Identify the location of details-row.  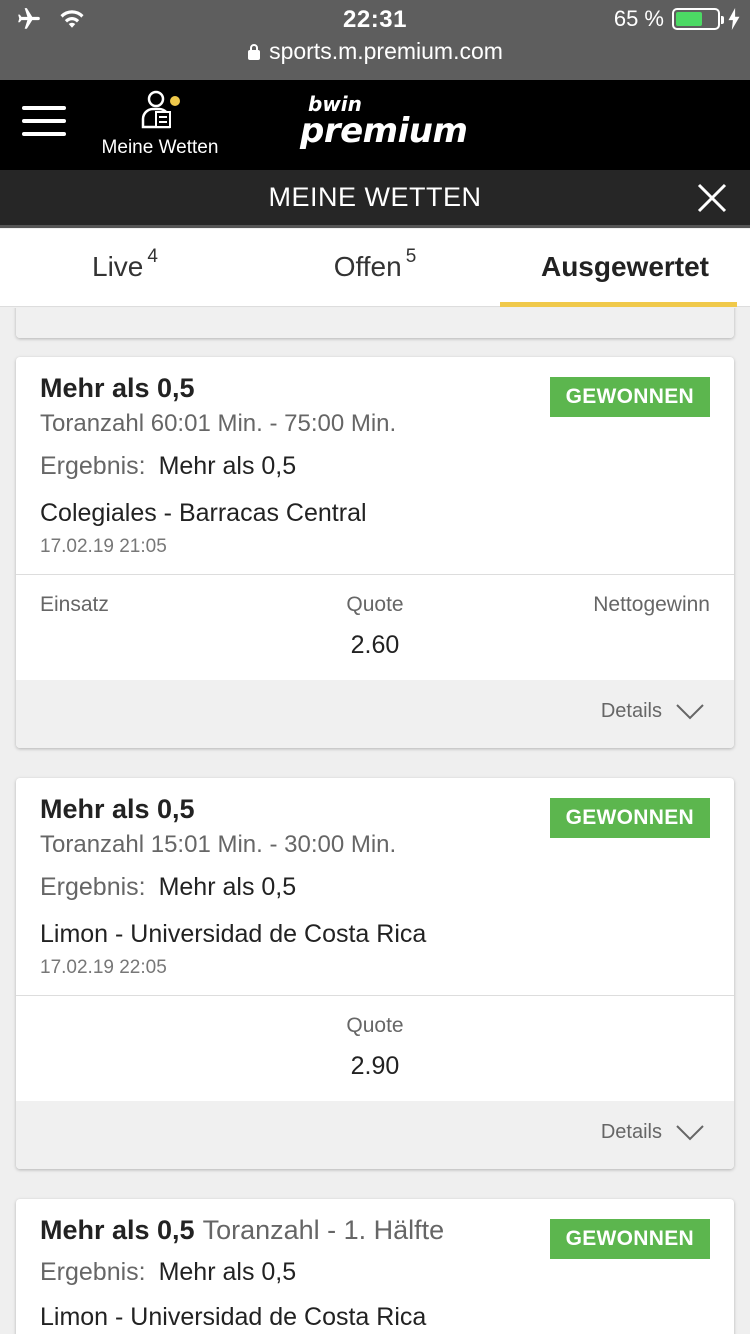
(375, 323).